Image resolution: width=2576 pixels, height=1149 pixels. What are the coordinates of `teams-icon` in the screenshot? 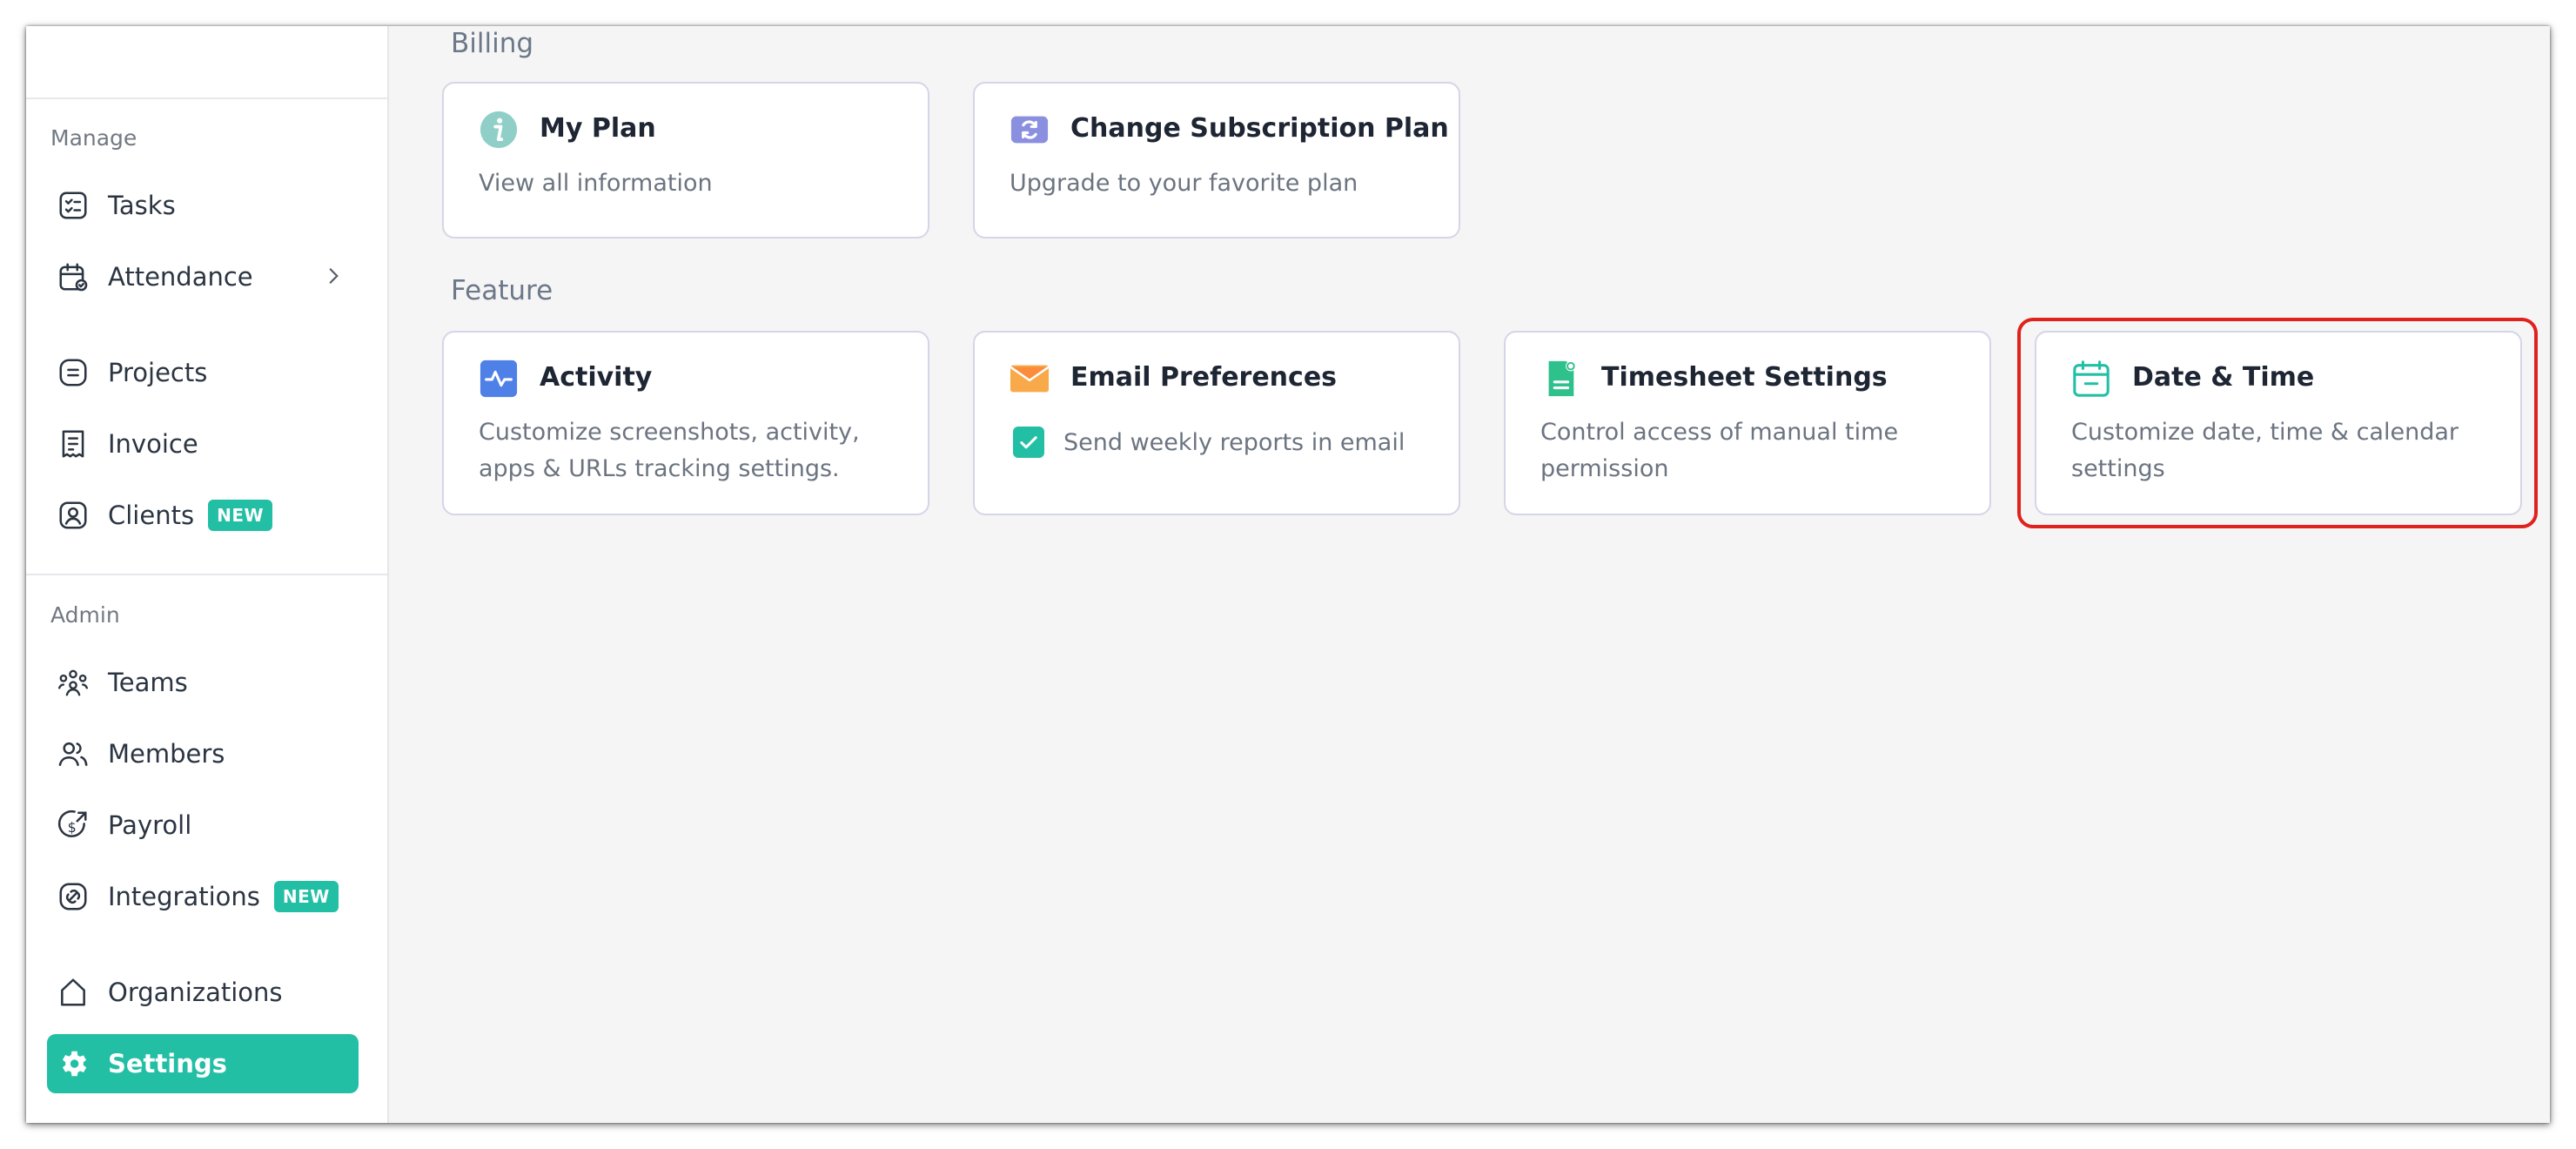 It's located at (73, 682).